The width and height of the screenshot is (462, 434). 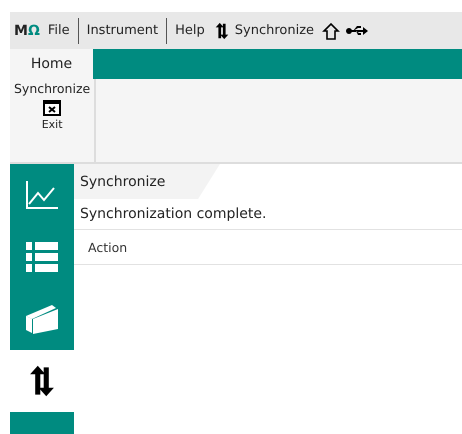 What do you see at coordinates (274, 30) in the screenshot?
I see `sync-menu-item: Synchronize` at bounding box center [274, 30].